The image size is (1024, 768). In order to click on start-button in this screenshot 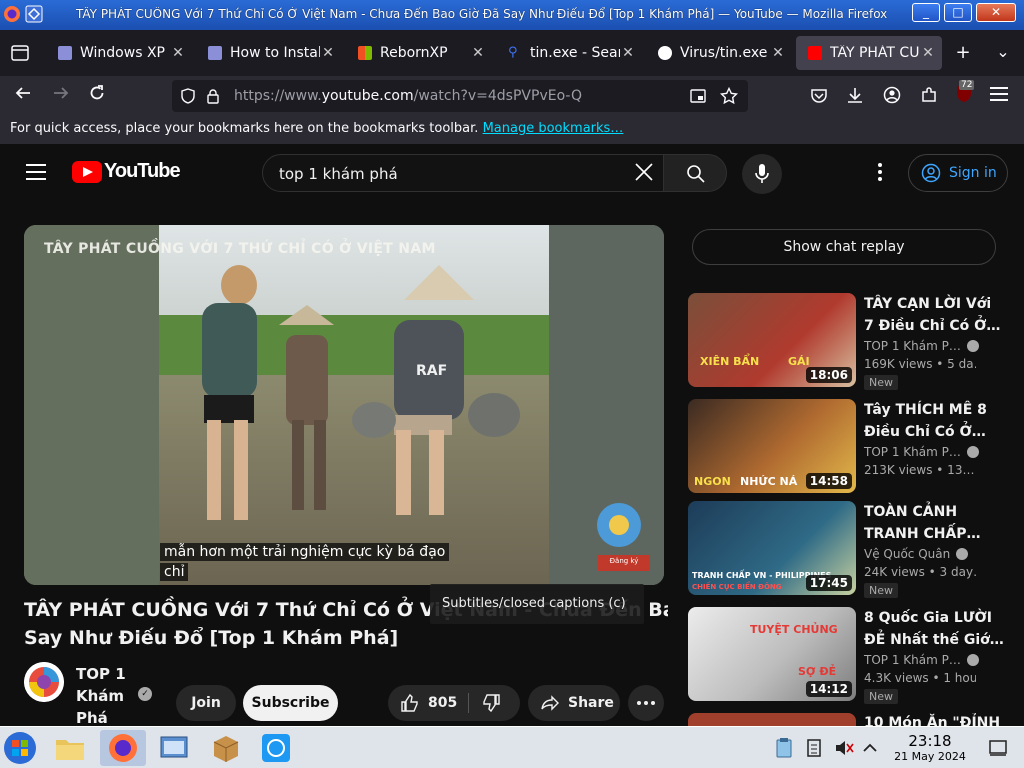, I will do `click(20, 748)`.